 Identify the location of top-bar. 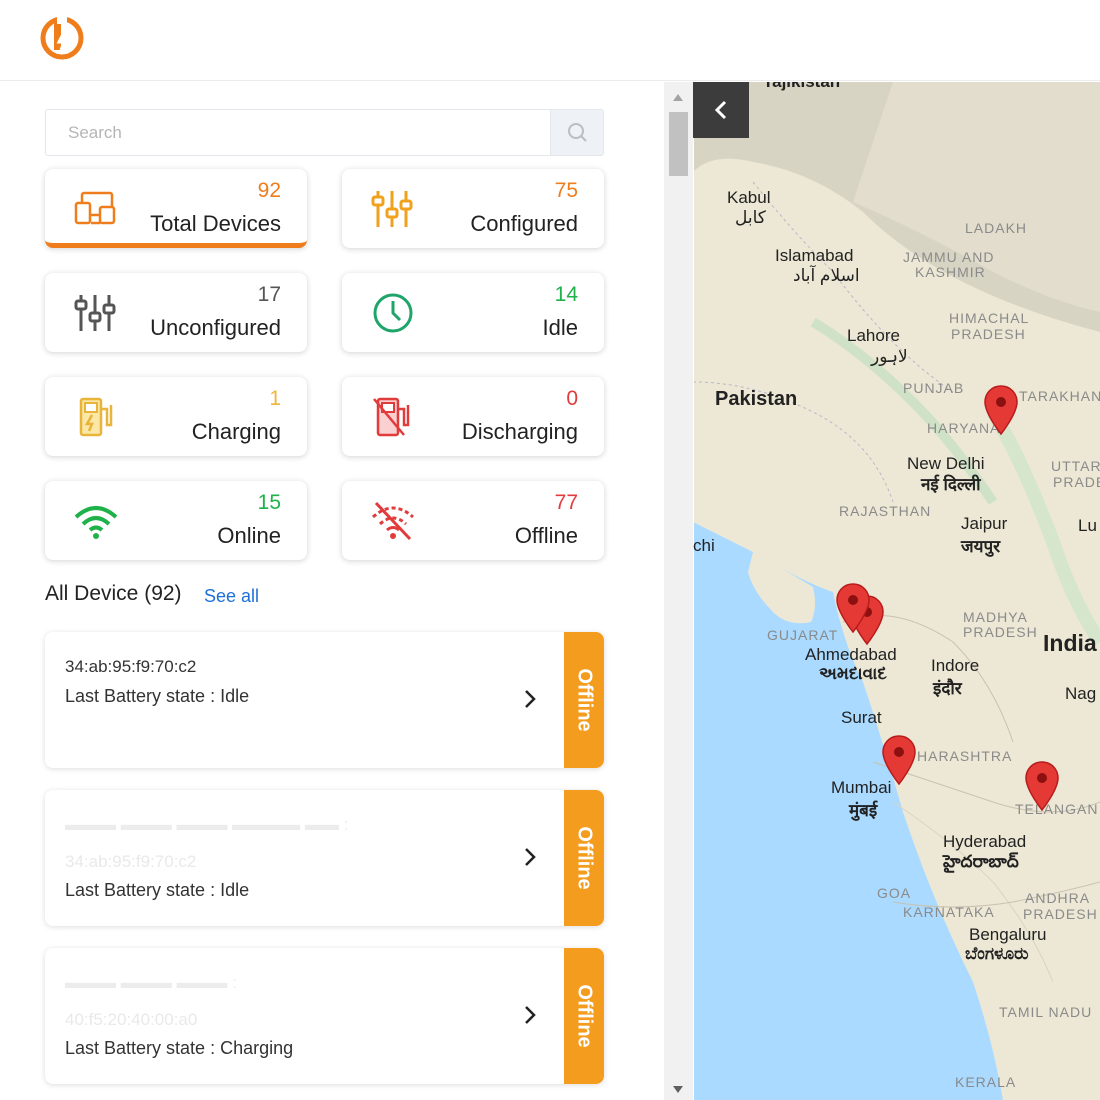
(550, 40).